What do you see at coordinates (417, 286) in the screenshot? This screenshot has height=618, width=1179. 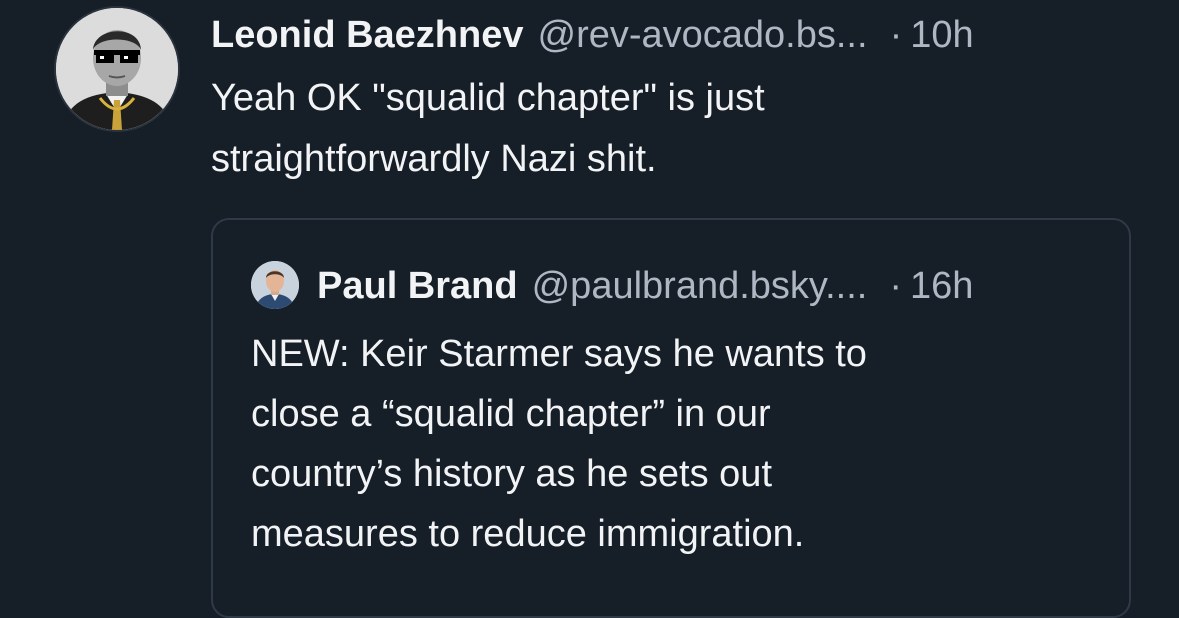 I see `quote-author-display-name: Paul Brand` at bounding box center [417, 286].